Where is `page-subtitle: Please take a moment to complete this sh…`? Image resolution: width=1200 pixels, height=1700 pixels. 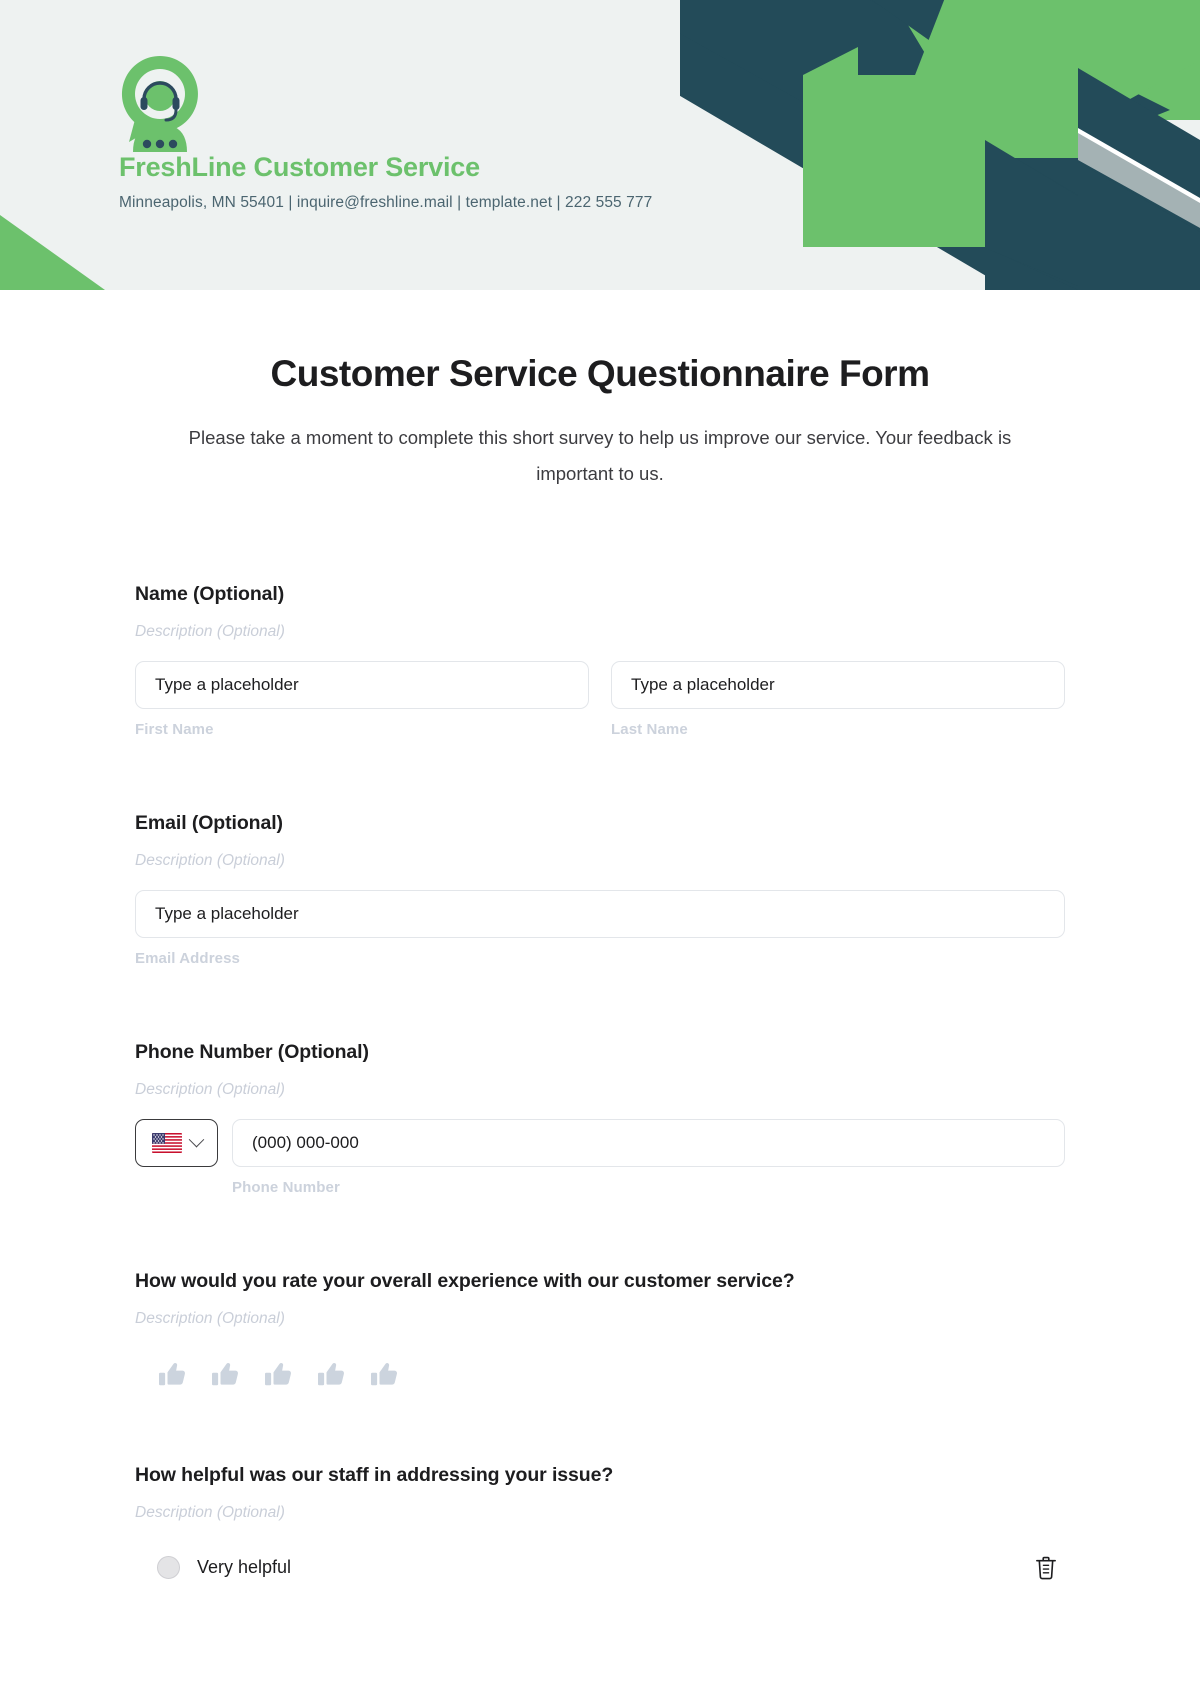 page-subtitle: Please take a moment to complete this sh… is located at coordinates (600, 455).